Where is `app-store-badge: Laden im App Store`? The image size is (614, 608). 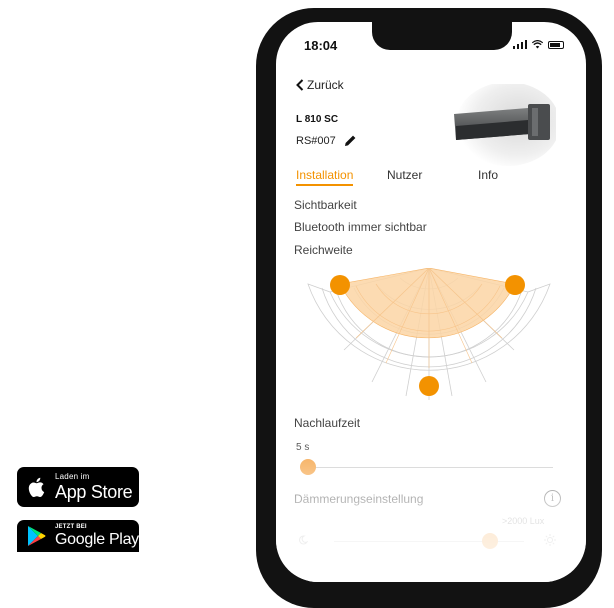 app-store-badge: Laden im App Store is located at coordinates (78, 487).